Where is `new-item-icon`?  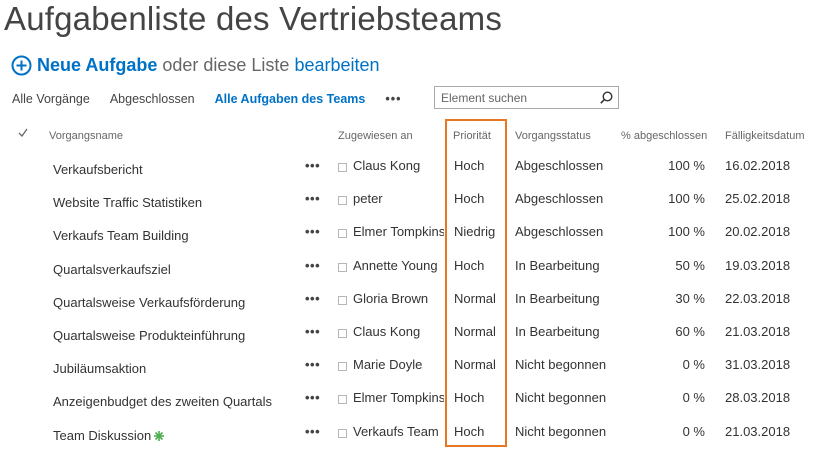 new-item-icon is located at coordinates (159, 436).